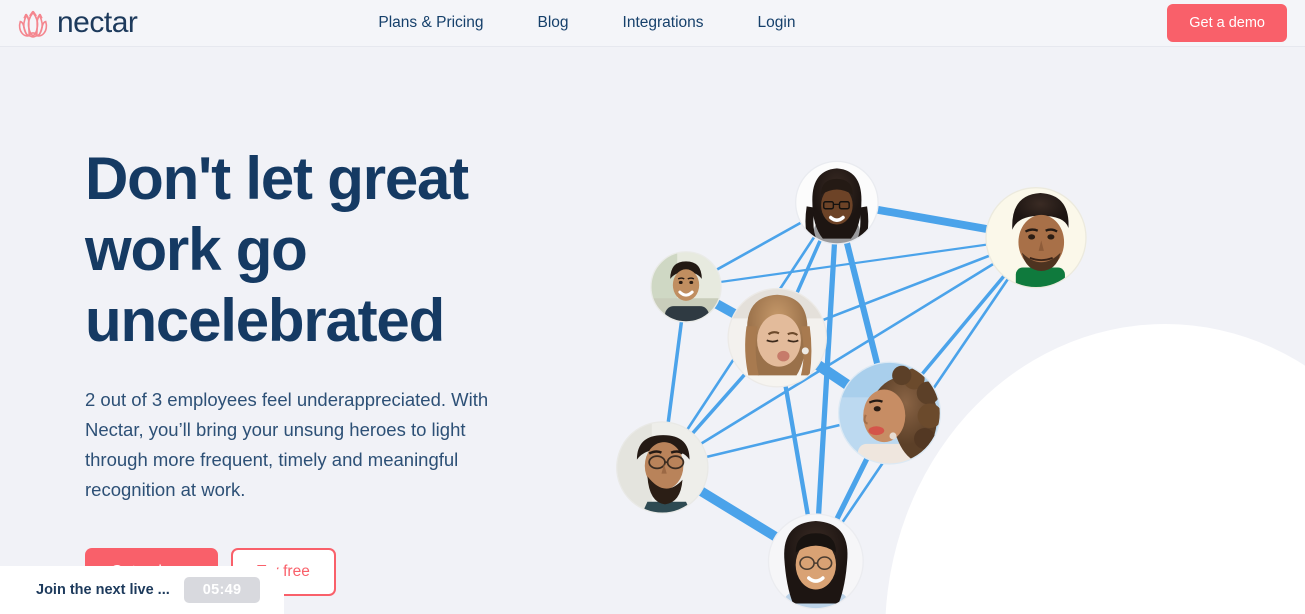 This screenshot has height=614, width=1305. What do you see at coordinates (33, 24) in the screenshot?
I see `lotus-flower-icon` at bounding box center [33, 24].